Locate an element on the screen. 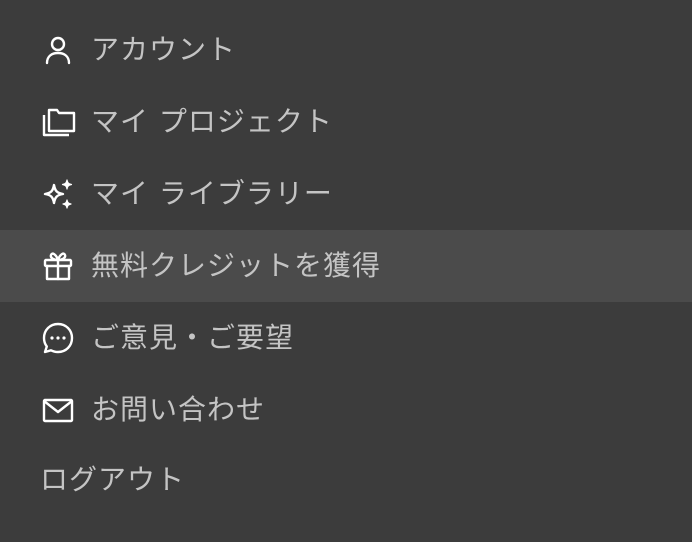 The height and width of the screenshot is (542, 692). mail-icon is located at coordinates (58, 410).